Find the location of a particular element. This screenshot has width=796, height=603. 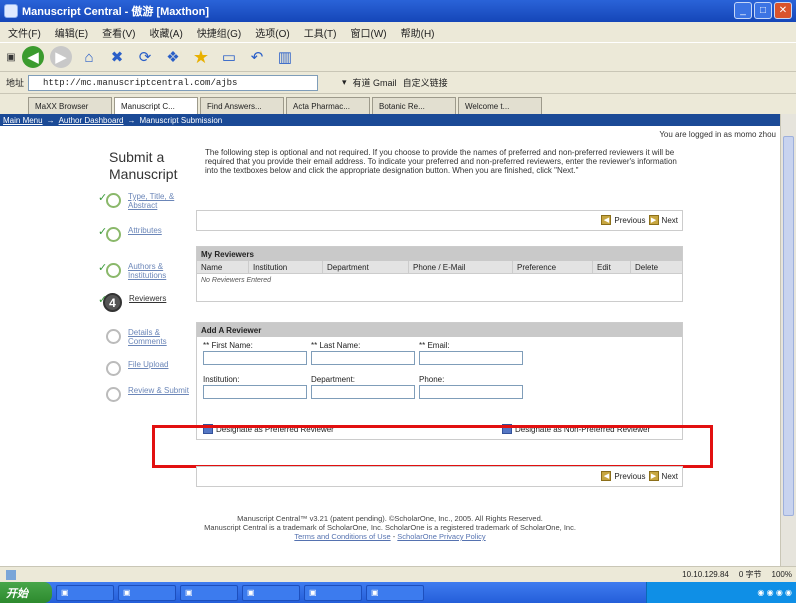

column-header: Name is located at coordinates (223, 267).